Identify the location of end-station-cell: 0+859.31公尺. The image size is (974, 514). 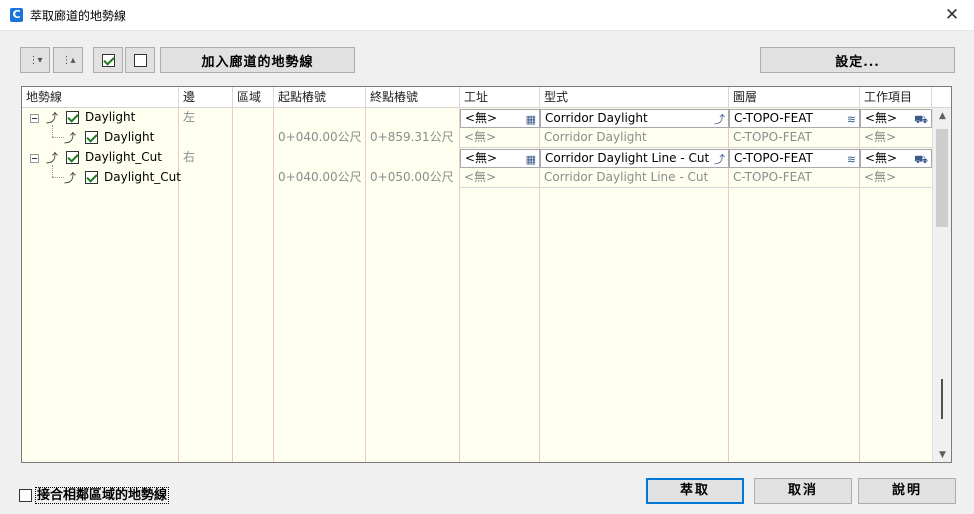
(412, 137).